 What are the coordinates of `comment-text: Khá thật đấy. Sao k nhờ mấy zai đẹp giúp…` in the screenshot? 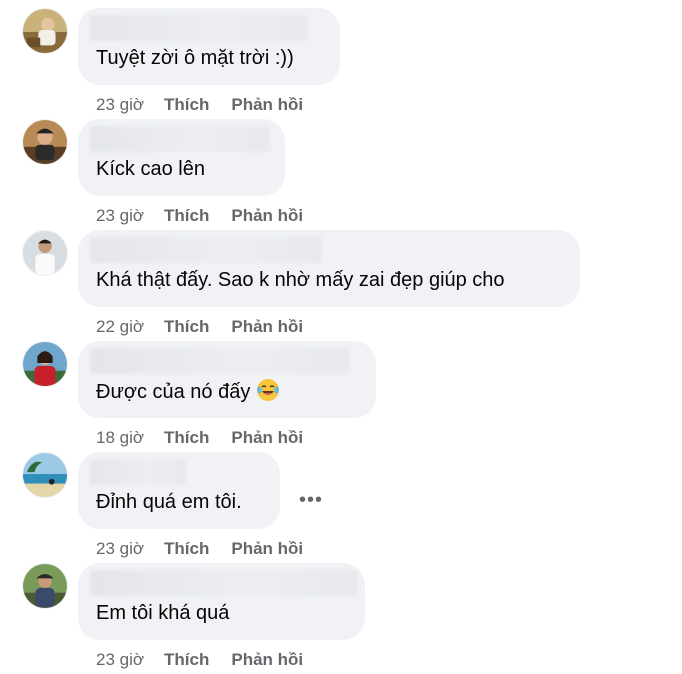 It's located at (300, 280).